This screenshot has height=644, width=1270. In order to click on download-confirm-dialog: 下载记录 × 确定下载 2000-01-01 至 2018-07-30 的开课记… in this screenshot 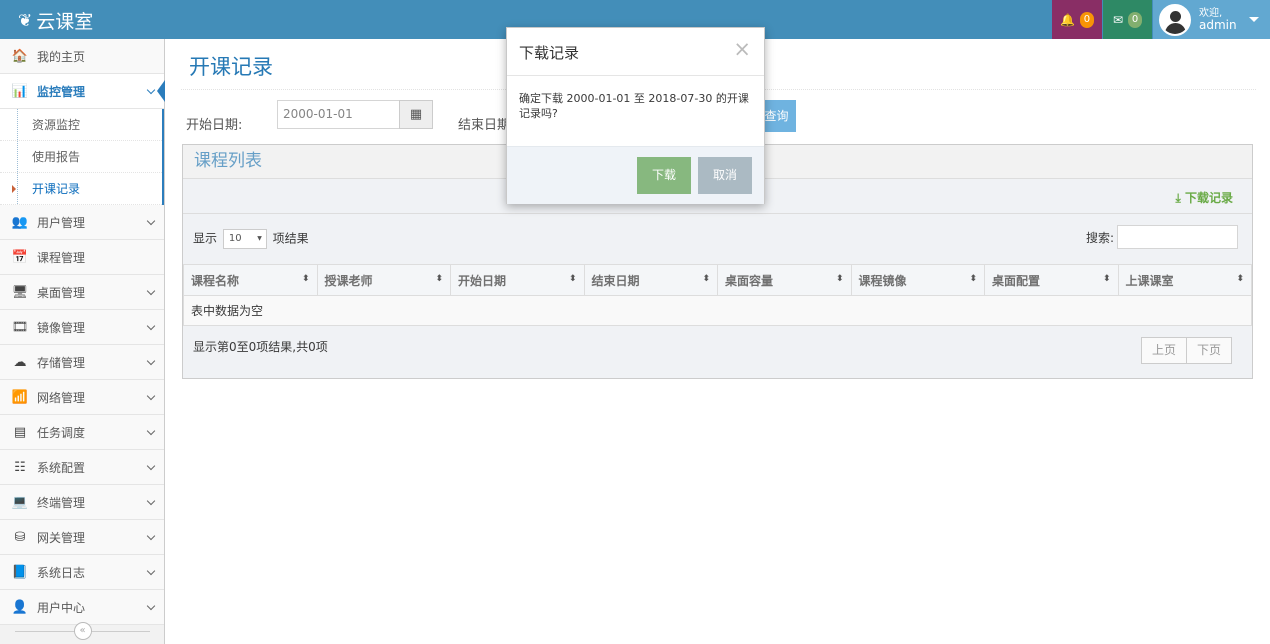, I will do `click(635, 115)`.